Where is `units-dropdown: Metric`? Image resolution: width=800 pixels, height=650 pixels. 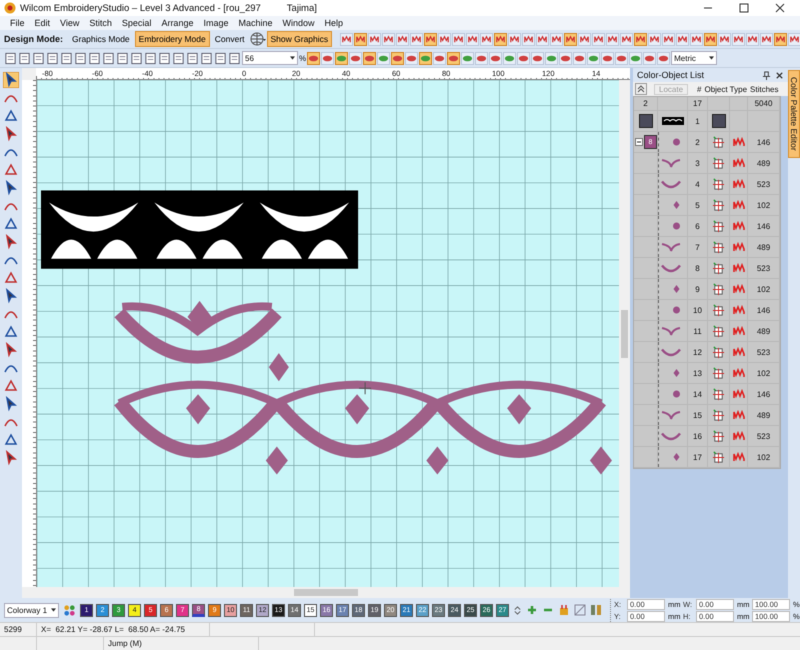
units-dropdown: Metric is located at coordinates (694, 58).